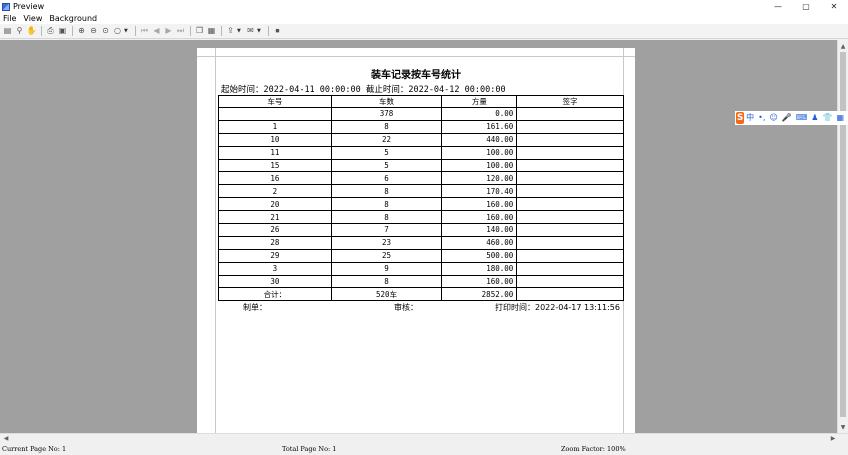 The width and height of the screenshot is (848, 455). Describe the element at coordinates (479, 114) in the screenshot. I see `cell-volume: 0.00` at that location.